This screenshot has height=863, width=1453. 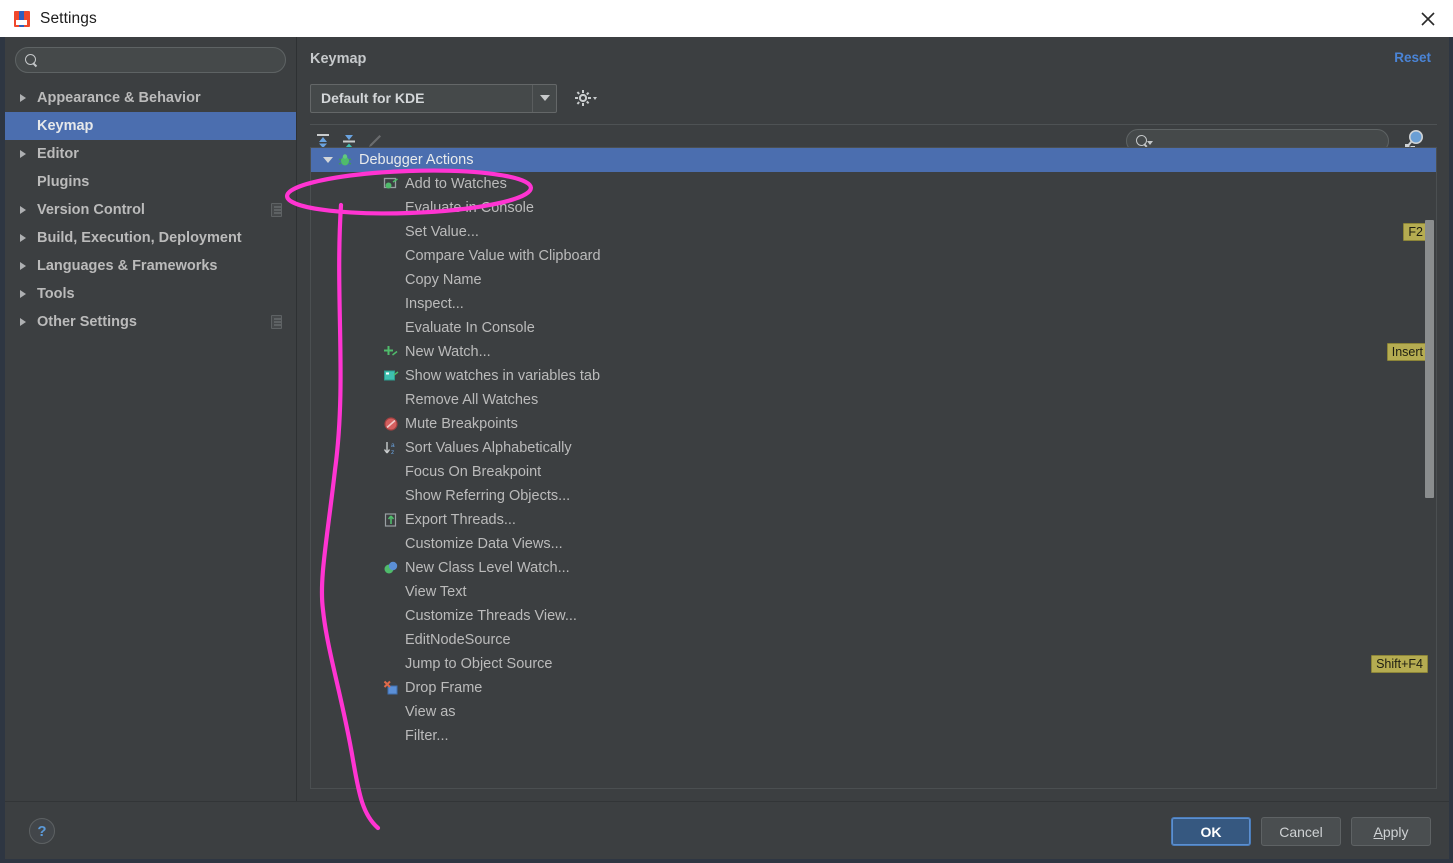 What do you see at coordinates (391, 688) in the screenshot?
I see `drop-frame-icon` at bounding box center [391, 688].